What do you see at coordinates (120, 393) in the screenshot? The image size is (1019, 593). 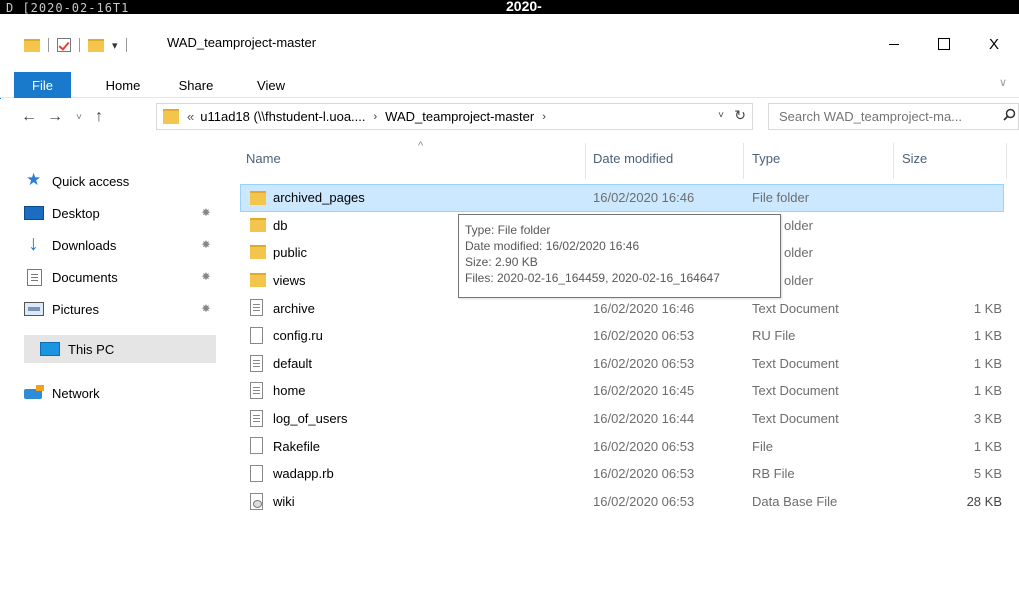 I see `nav-item-network: Network` at bounding box center [120, 393].